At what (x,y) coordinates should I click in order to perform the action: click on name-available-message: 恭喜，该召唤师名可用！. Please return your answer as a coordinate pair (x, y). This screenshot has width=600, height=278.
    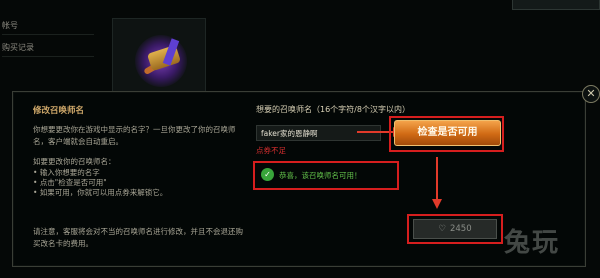
    Looking at the image, I should click on (320, 175).